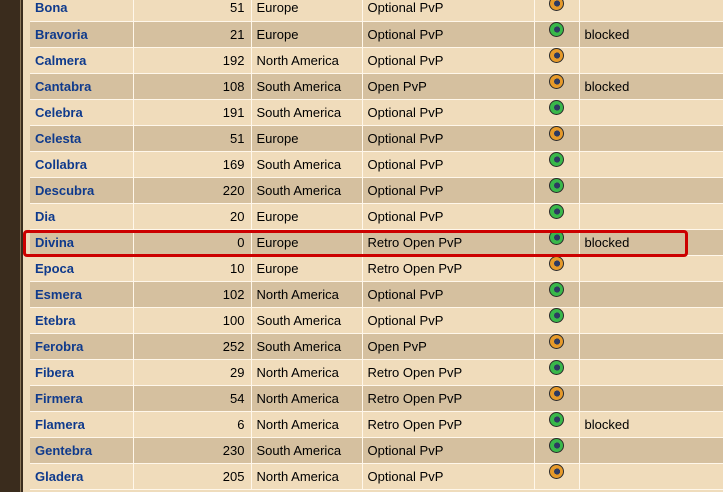 Image resolution: width=723 pixels, height=492 pixels. I want to click on pvp-type-cell: Retro Open PvP, so click(448, 398).